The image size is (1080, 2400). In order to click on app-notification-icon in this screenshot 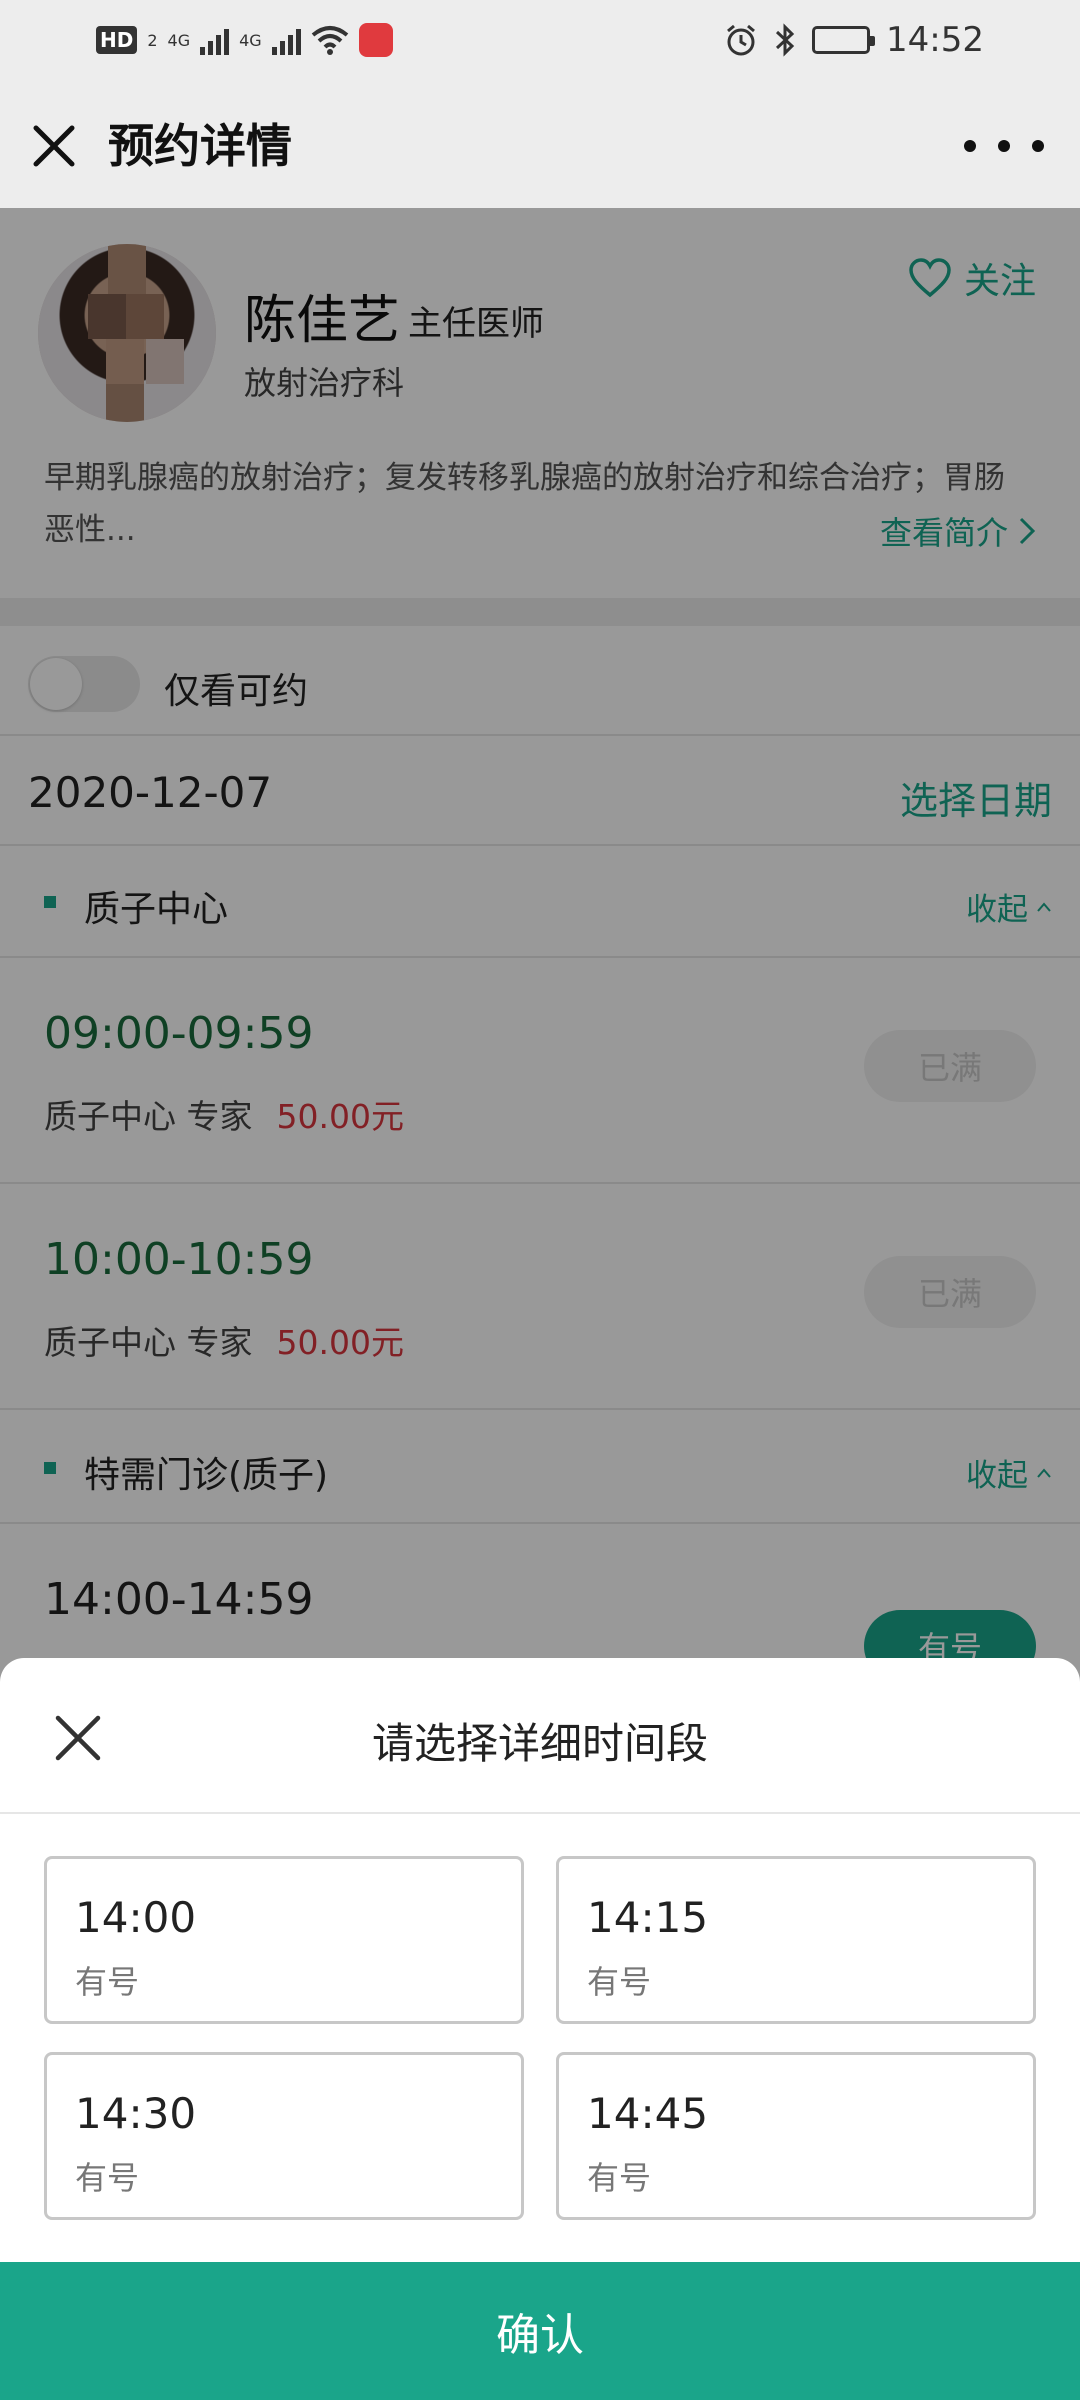, I will do `click(375, 40)`.